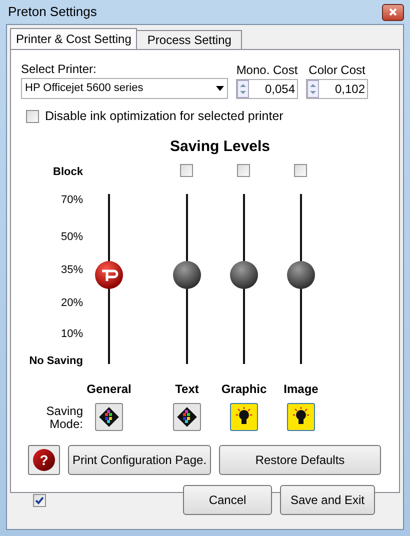  What do you see at coordinates (187, 389) in the screenshot?
I see `channel-label: Text` at bounding box center [187, 389].